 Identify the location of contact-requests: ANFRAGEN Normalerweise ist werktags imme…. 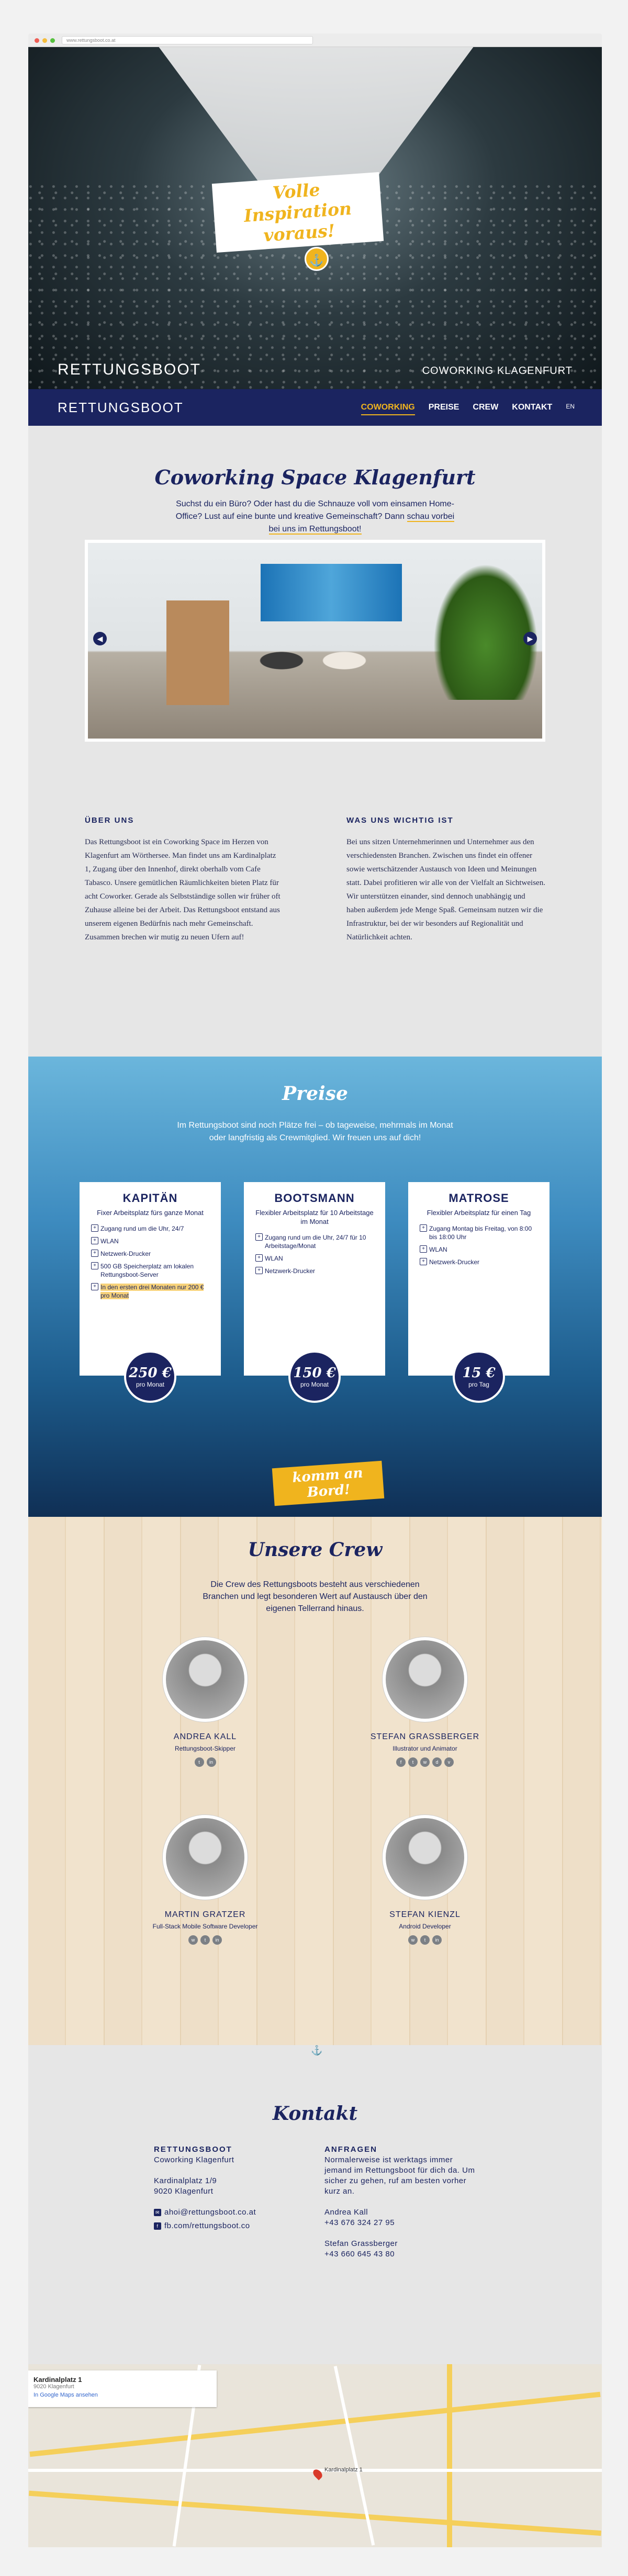
(402, 2202).